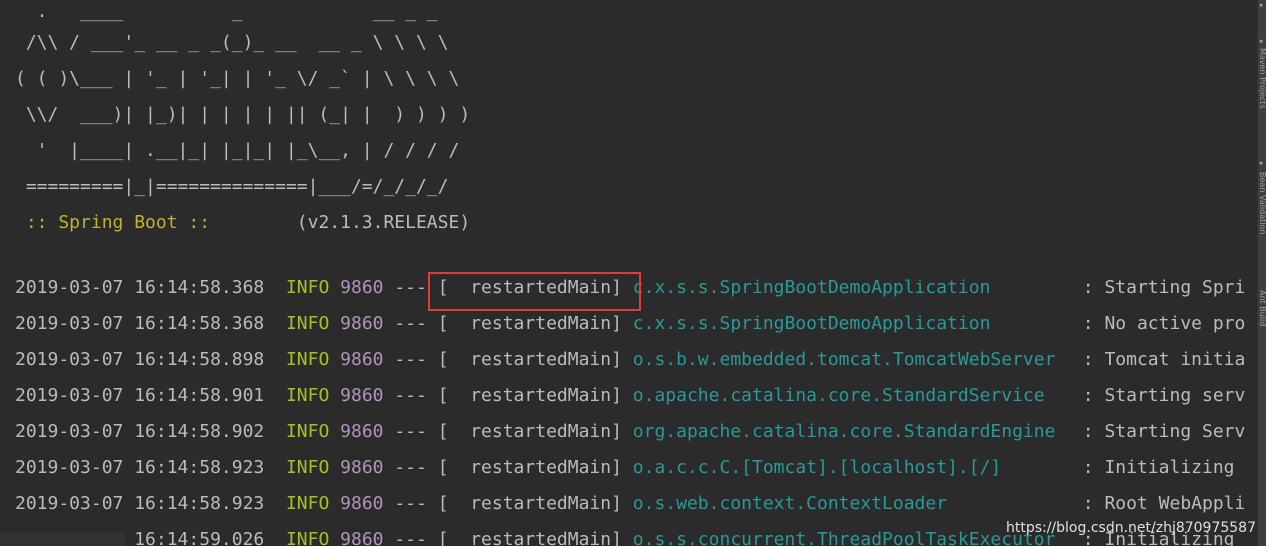  I want to click on log-logger: o.a.c.c.C.[Tomcat].[localhost].[/], so click(817, 467).